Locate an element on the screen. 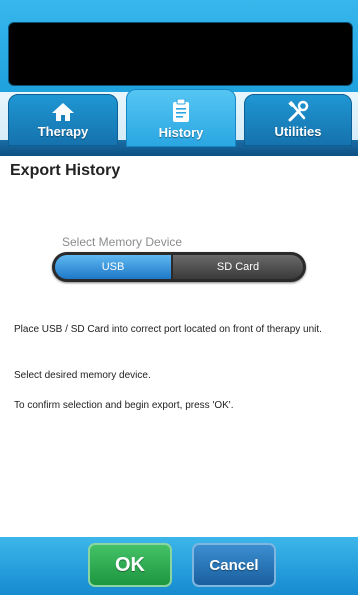 This screenshot has width=358, height=595. tab-history-label: History is located at coordinates (181, 132).